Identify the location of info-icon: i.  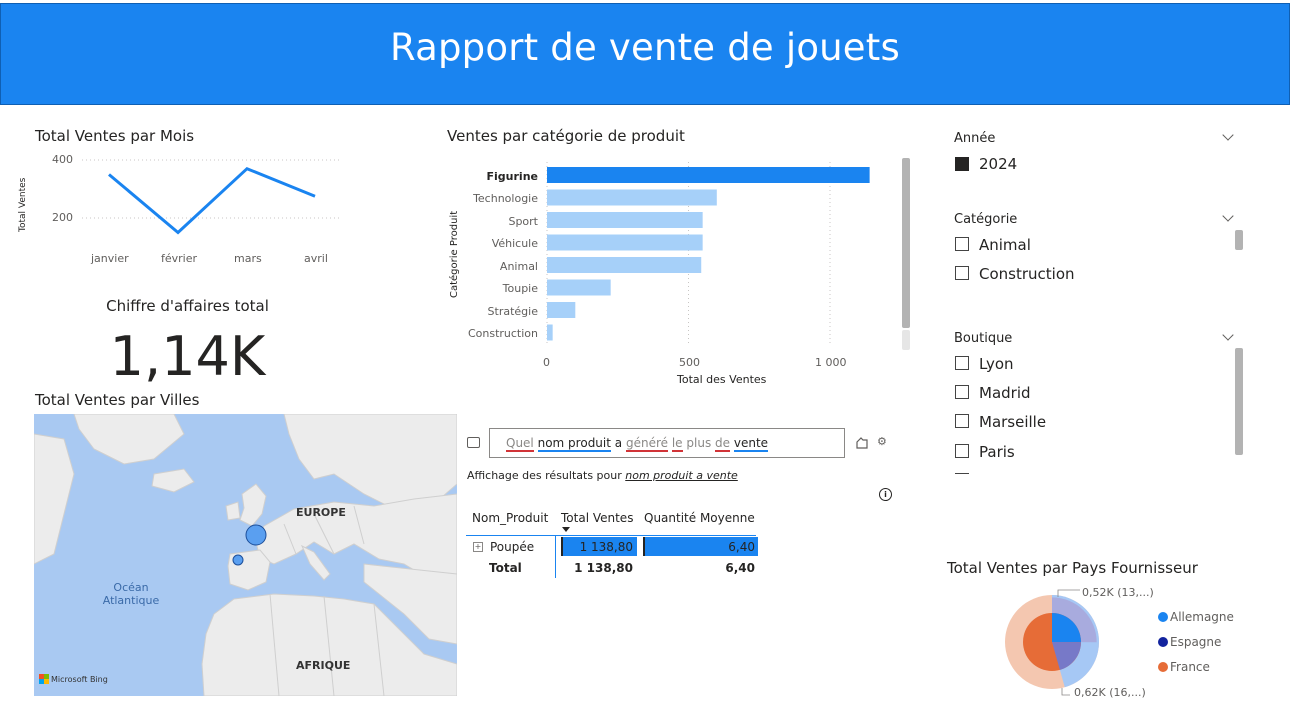
(885, 494).